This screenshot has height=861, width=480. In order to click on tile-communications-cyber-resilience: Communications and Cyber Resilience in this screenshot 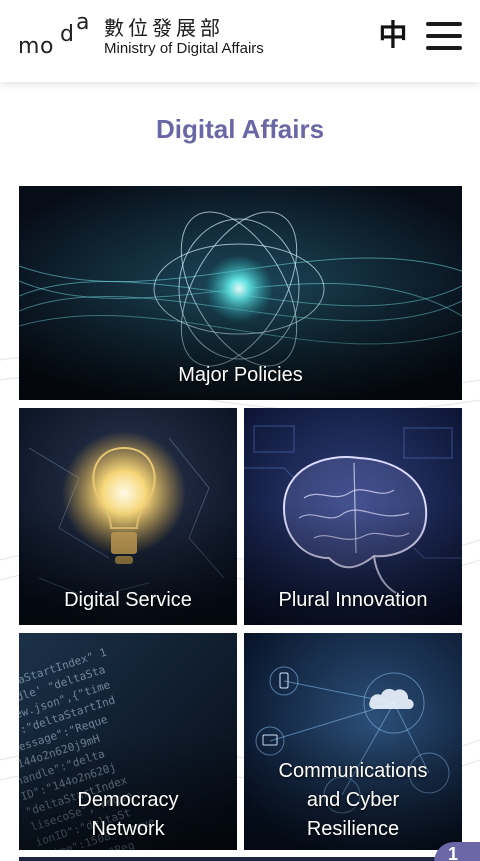, I will do `click(353, 741)`.